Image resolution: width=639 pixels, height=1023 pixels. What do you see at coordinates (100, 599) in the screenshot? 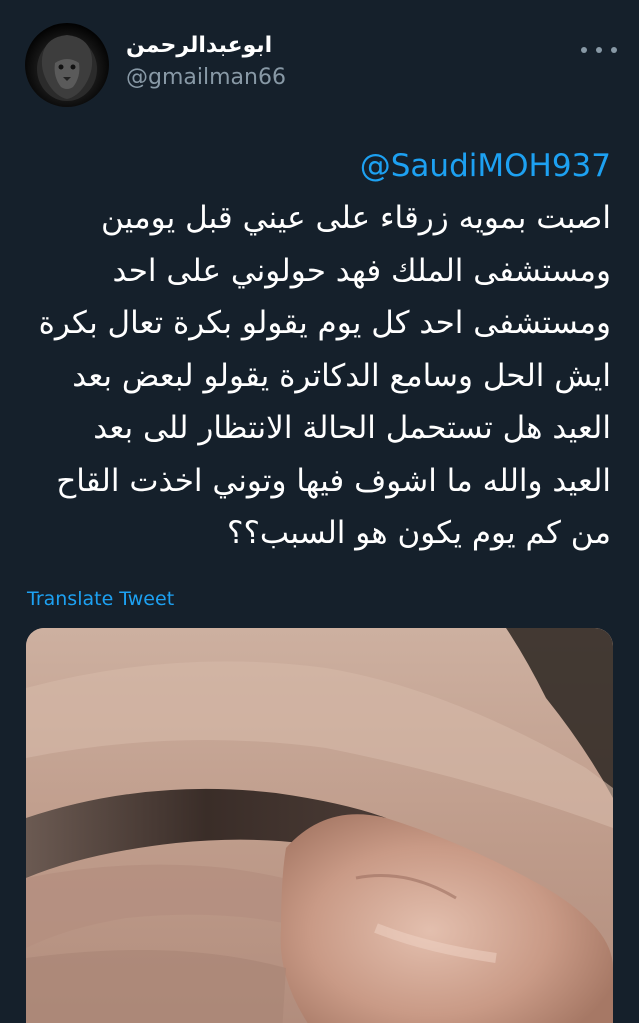
I see `translate-tweet-link: Translate Tweet` at bounding box center [100, 599].